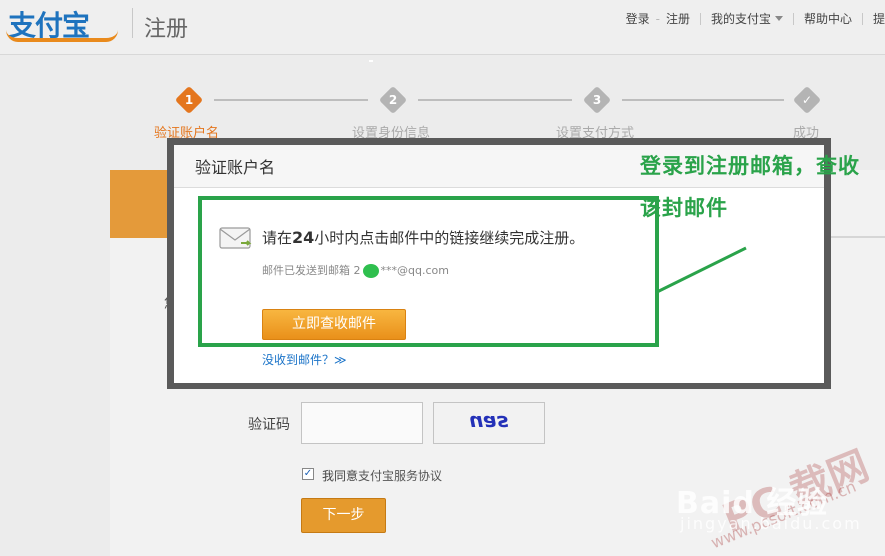 This screenshot has height=556, width=885. I want to click on nav-register-link: 注册, so click(678, 18).